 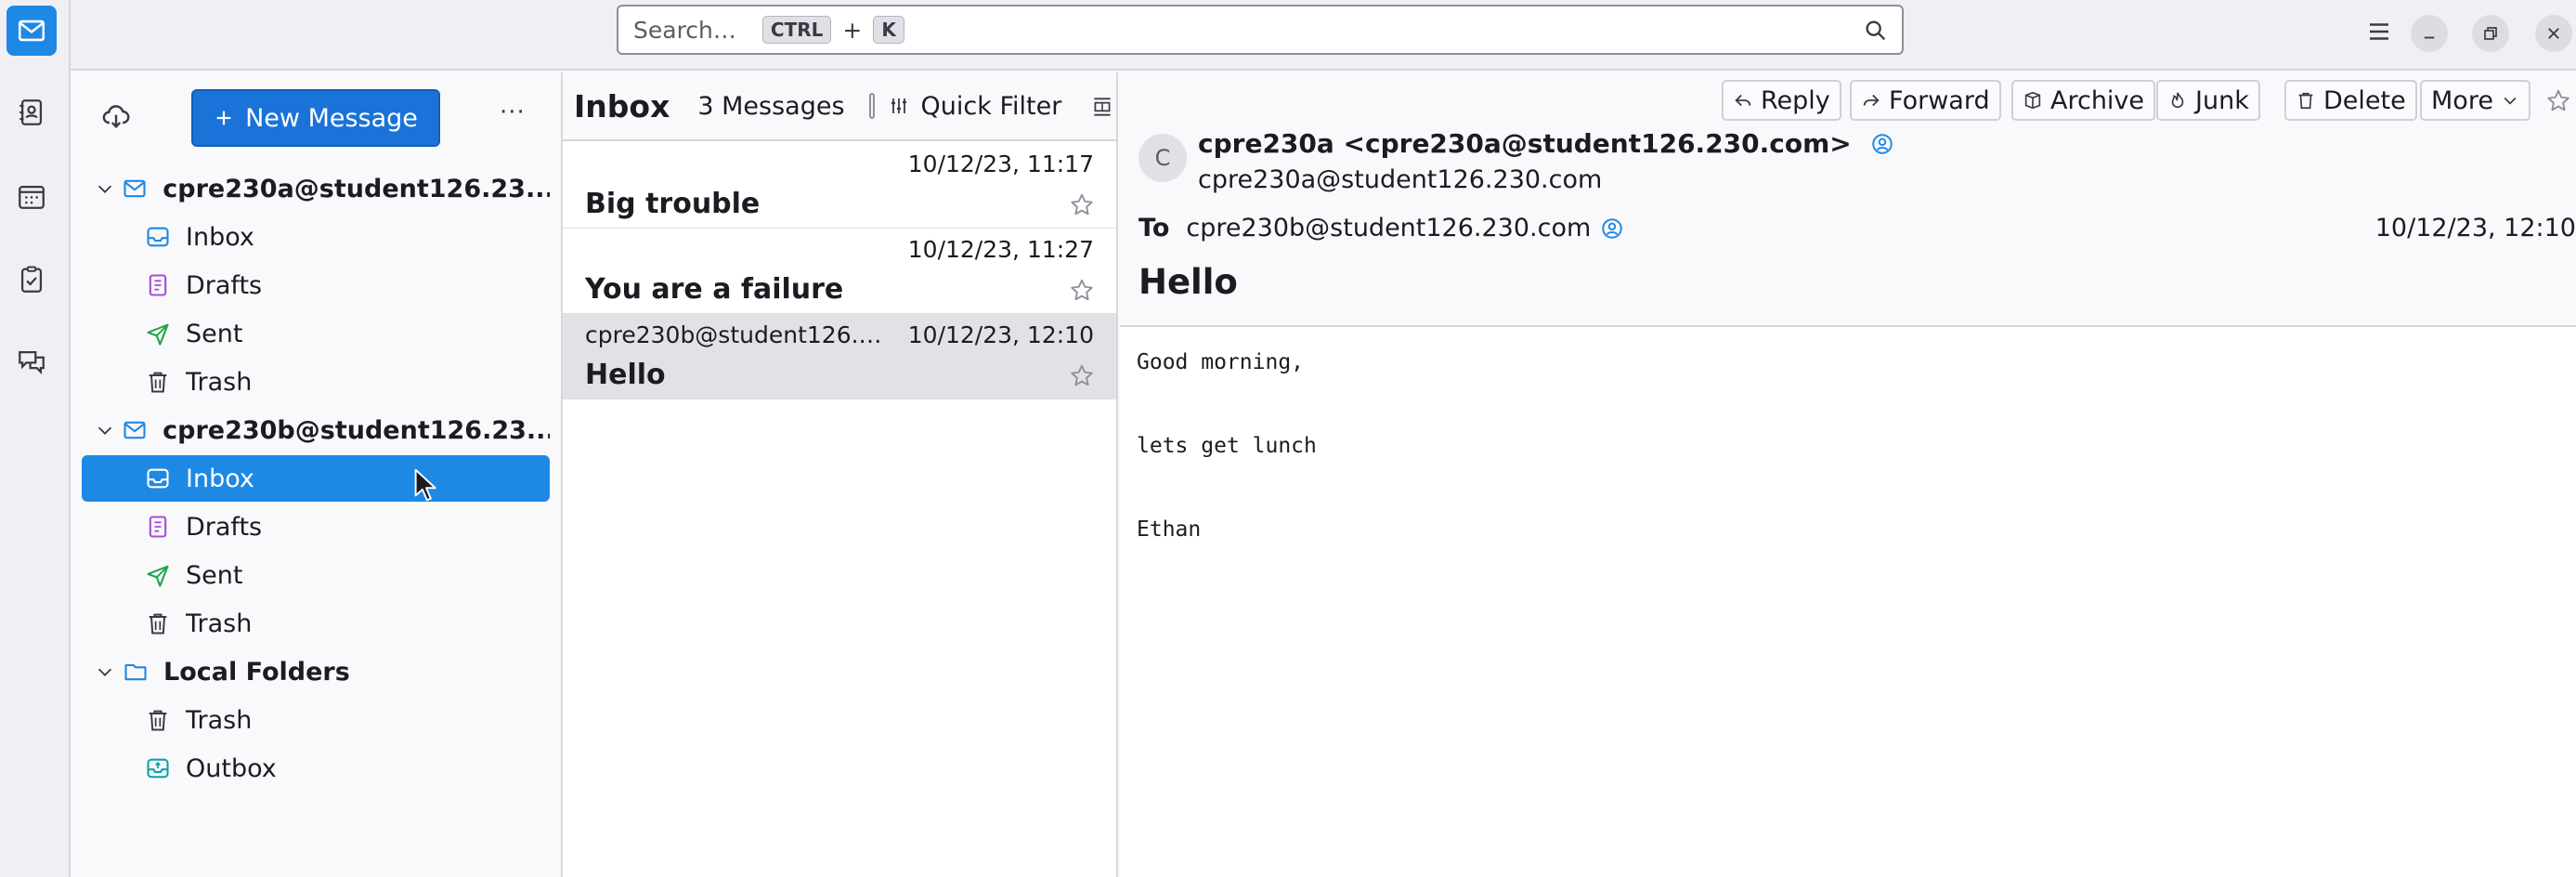 I want to click on shortcut-key-k: K, so click(x=888, y=30).